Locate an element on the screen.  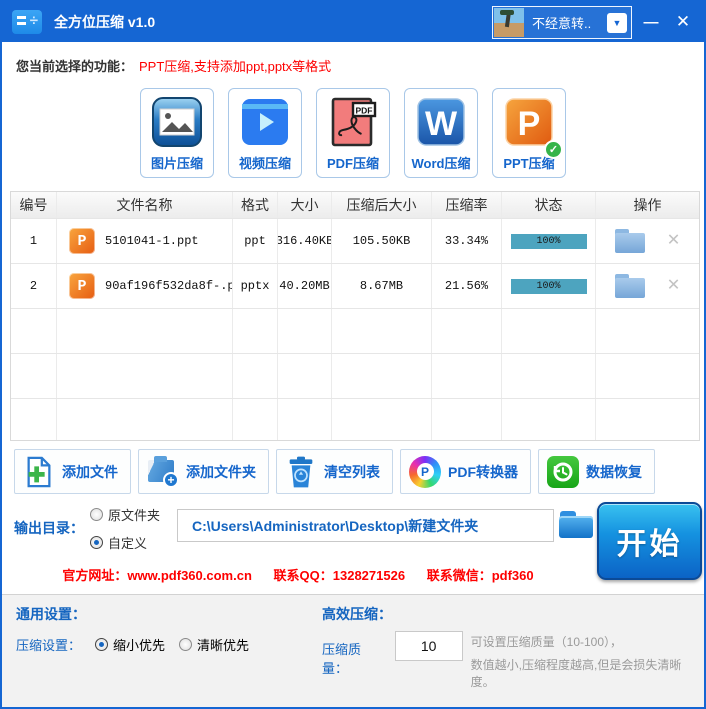
contact-wechat-text: 联系微信：pdf360 is located at coordinates (480, 575).